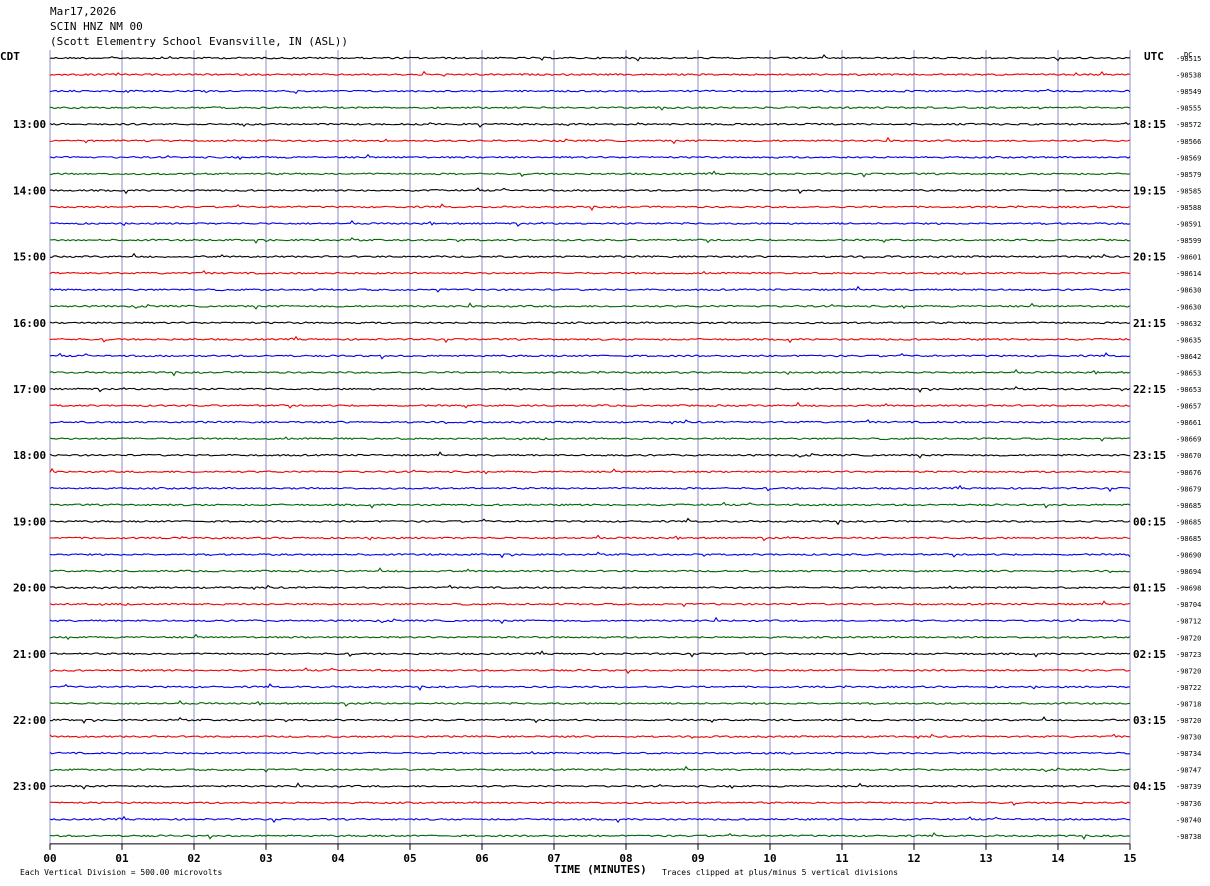  What do you see at coordinates (29, 720) in the screenshot?
I see `left-hour-label: 22:00` at bounding box center [29, 720].